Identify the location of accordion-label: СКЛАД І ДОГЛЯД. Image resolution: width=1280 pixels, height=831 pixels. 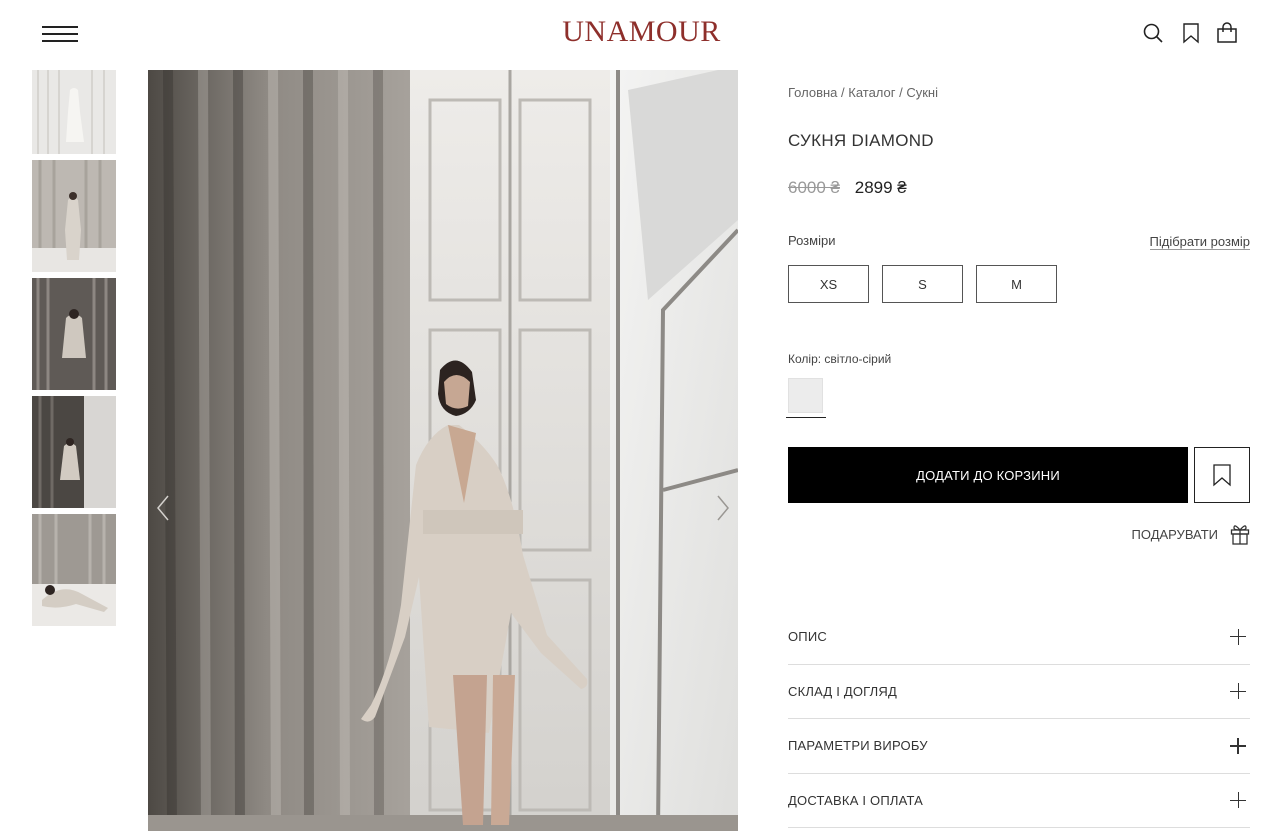
(842, 691).